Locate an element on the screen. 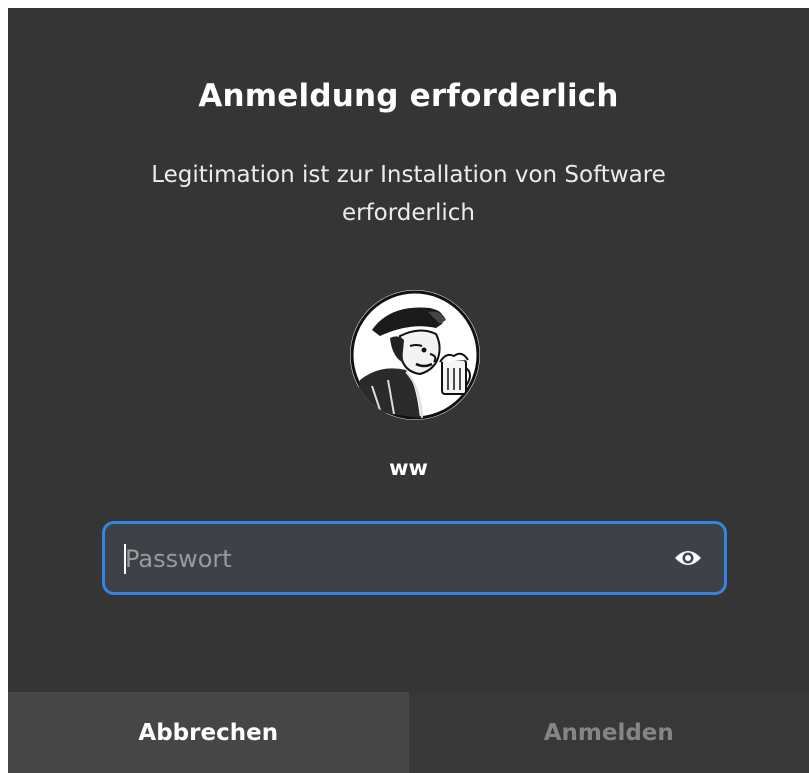 The image size is (809, 773). avatar-portrait-icon is located at coordinates (415, 355).